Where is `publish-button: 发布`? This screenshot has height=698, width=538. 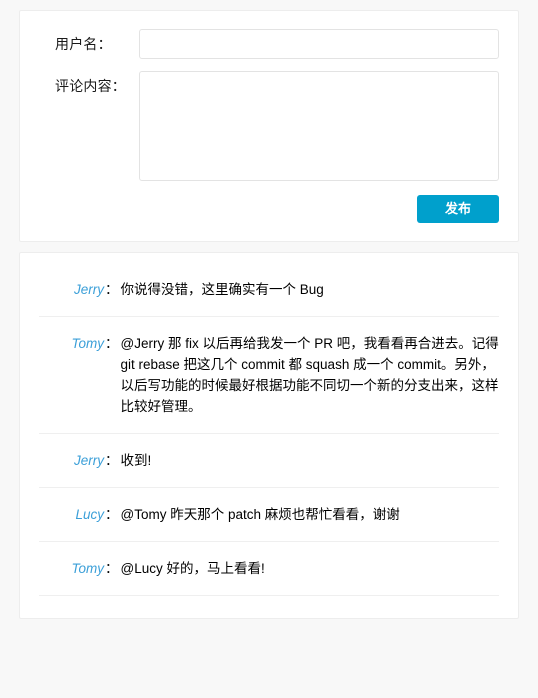
publish-button: 发布 is located at coordinates (458, 209).